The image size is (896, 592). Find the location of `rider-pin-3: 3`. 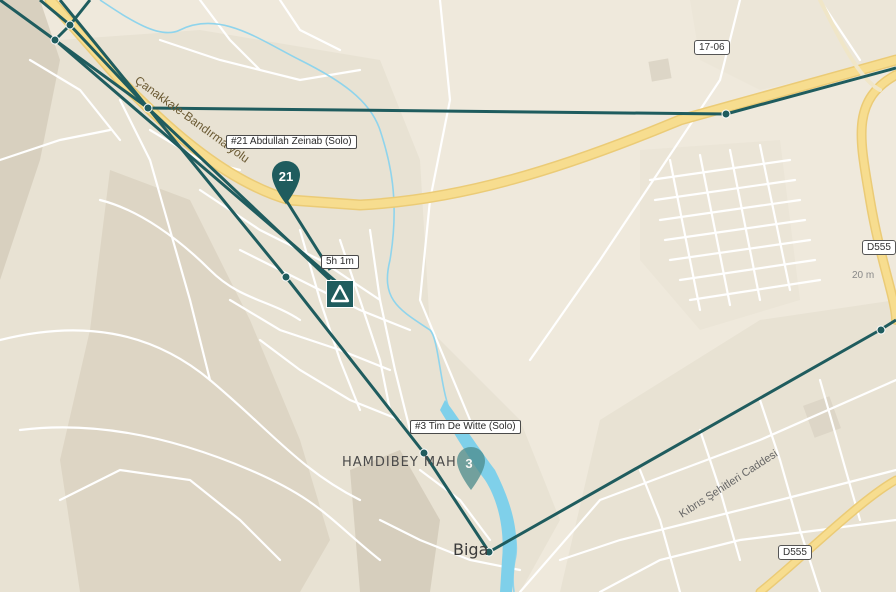

rider-pin-3: 3 is located at coordinates (471, 469).